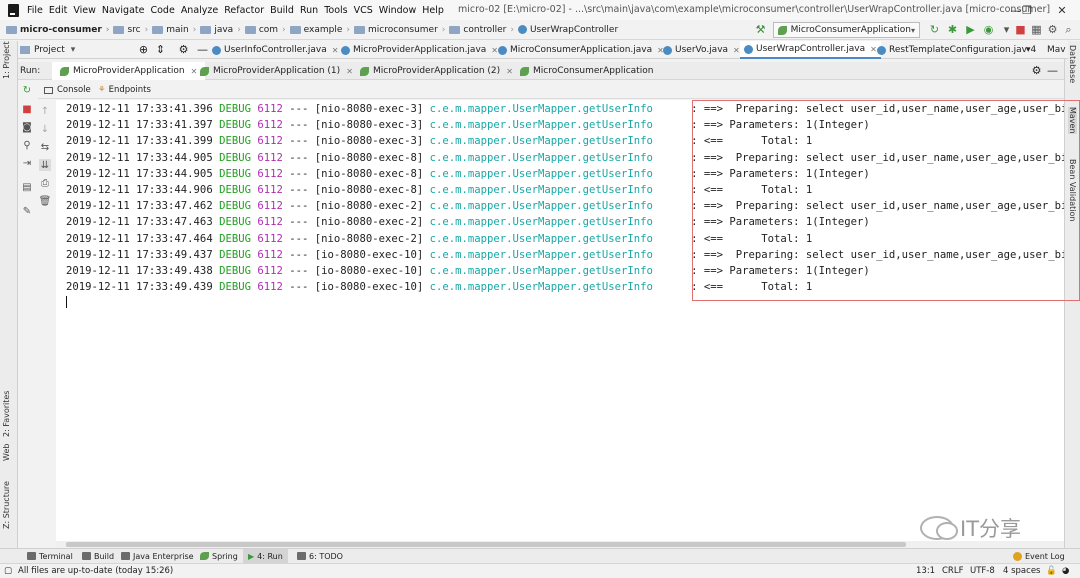  Describe the element at coordinates (267, 30) in the screenshot. I see `breadcrumb-item: com ›` at that location.